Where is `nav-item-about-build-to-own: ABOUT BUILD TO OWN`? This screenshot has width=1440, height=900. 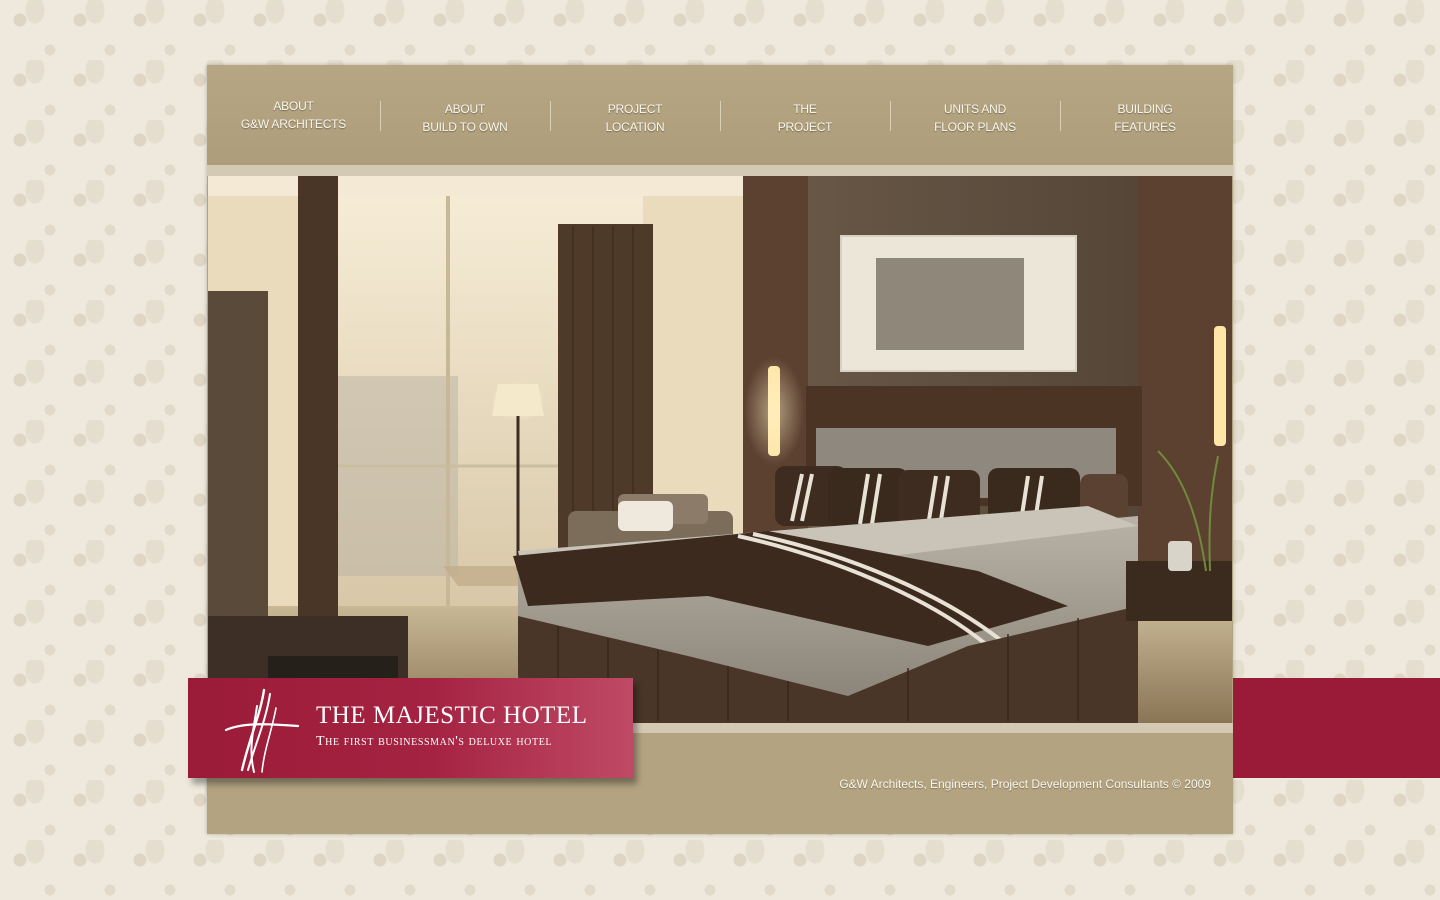
nav-item-about-build-to-own: ABOUT BUILD TO OWN is located at coordinates (465, 115).